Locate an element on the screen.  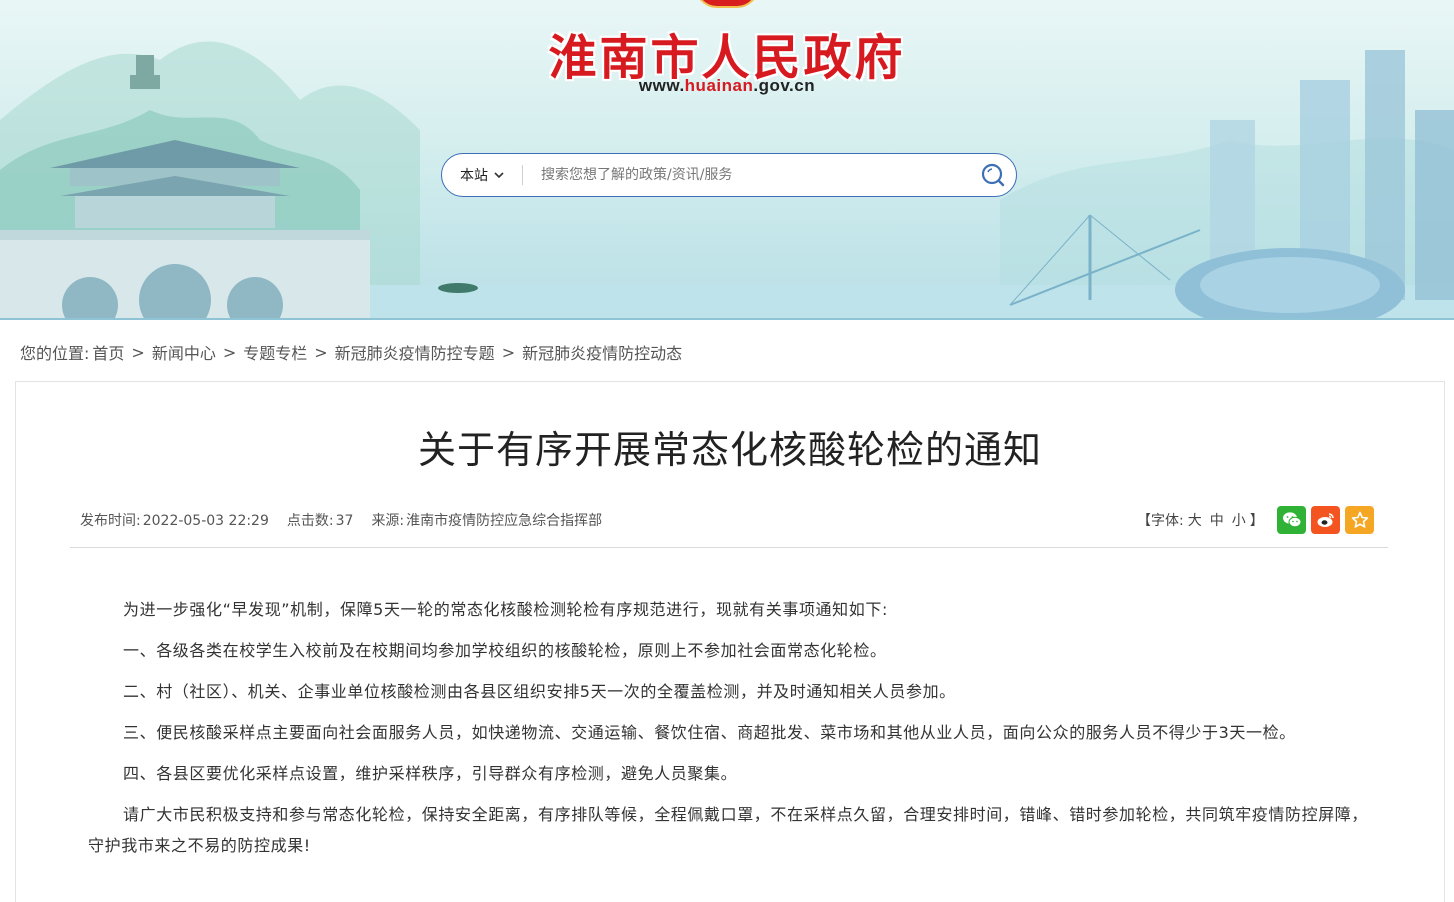
search-icon is located at coordinates (993, 175).